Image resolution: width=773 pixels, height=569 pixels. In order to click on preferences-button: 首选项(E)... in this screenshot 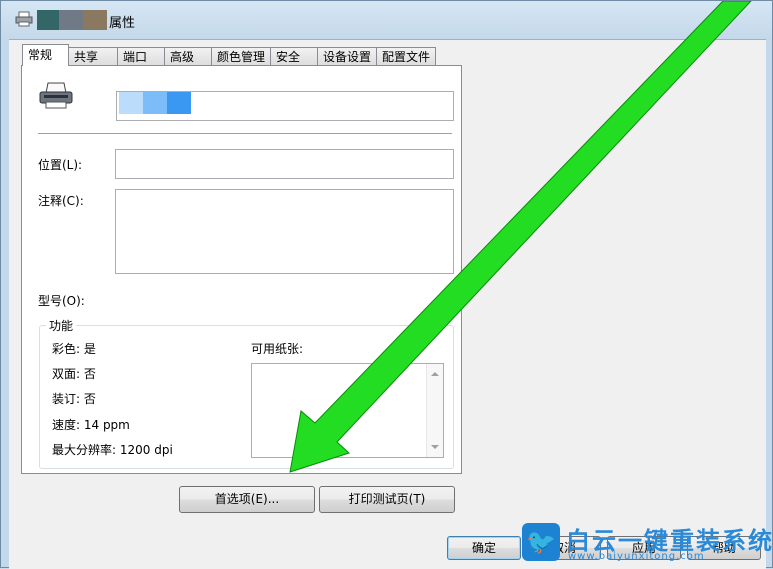, I will do `click(247, 499)`.